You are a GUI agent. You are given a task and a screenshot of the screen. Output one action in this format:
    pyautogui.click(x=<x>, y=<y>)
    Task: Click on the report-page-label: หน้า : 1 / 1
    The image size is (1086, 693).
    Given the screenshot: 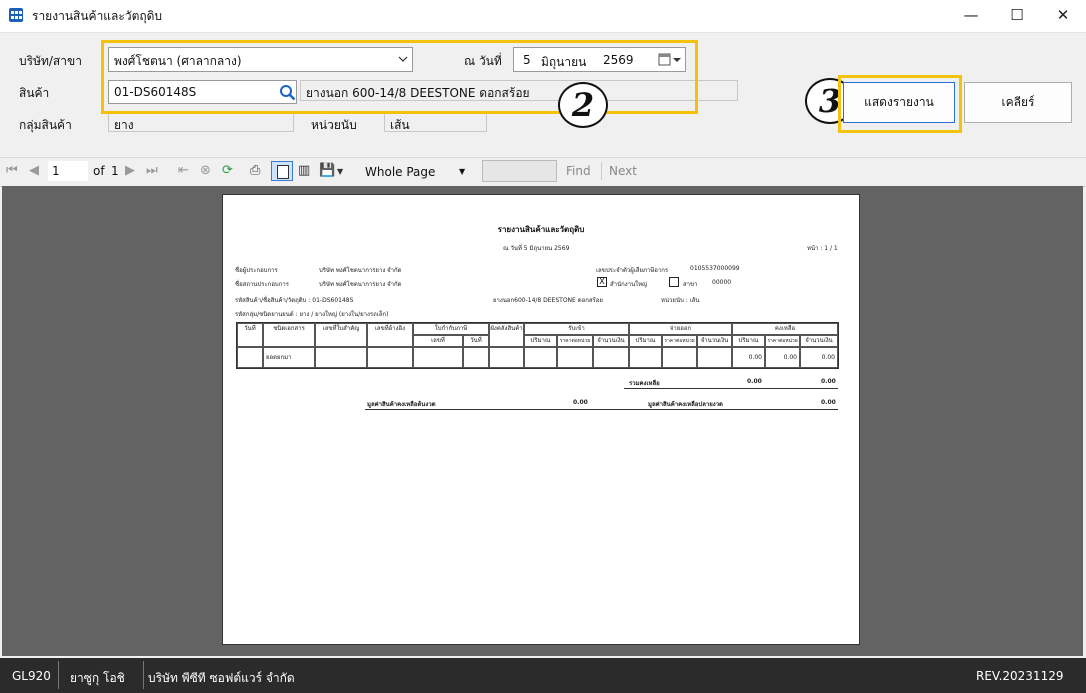 What is the action you would take?
    pyautogui.click(x=822, y=248)
    